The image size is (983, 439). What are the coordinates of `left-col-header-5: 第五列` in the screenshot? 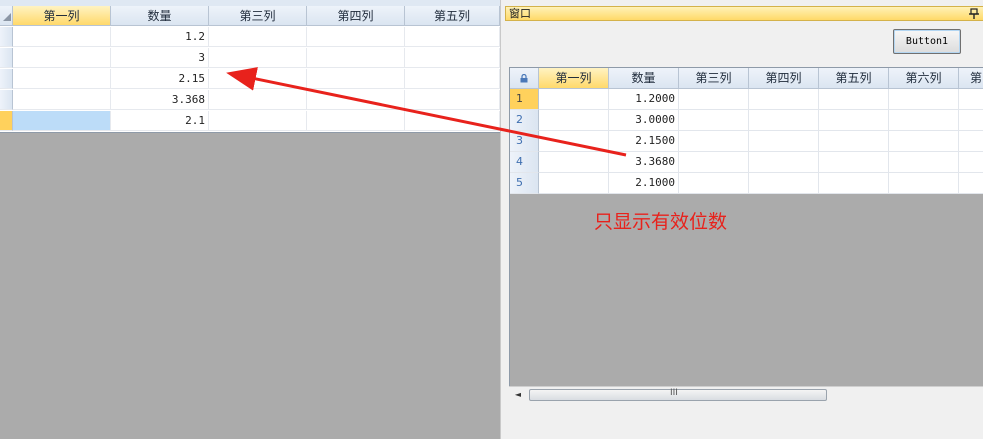 It's located at (452, 16).